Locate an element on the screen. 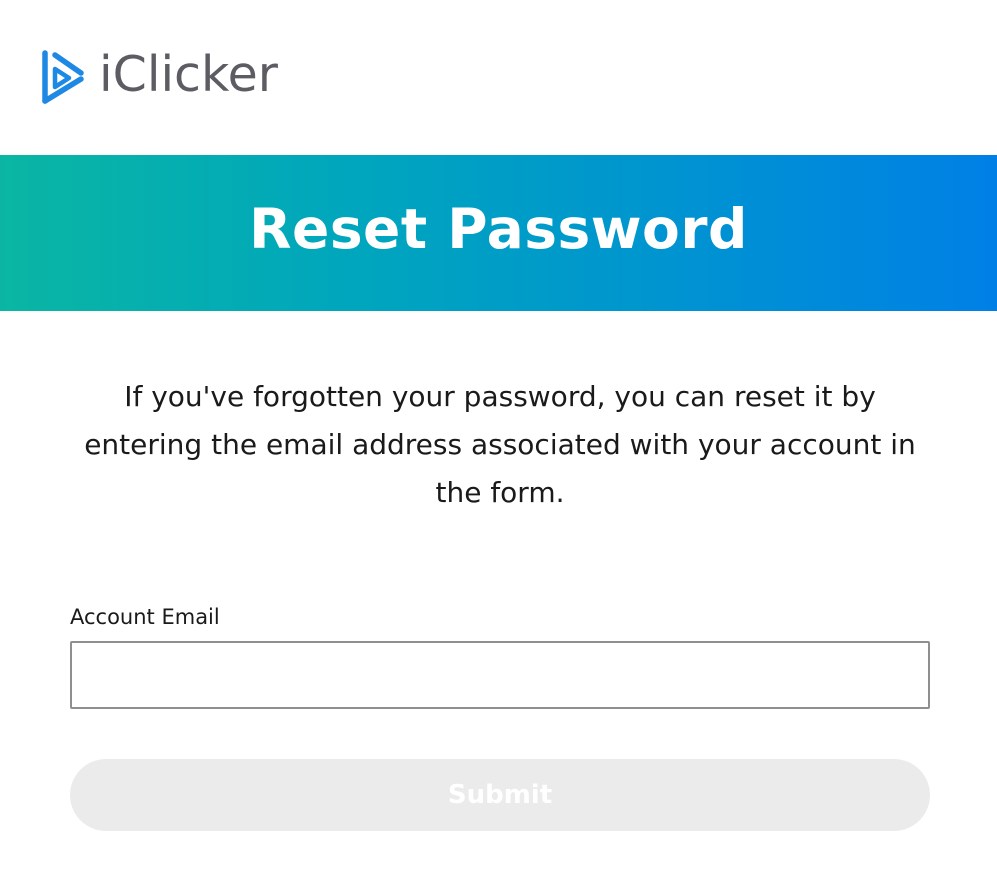 The image size is (997, 869). email-field is located at coordinates (500, 675).